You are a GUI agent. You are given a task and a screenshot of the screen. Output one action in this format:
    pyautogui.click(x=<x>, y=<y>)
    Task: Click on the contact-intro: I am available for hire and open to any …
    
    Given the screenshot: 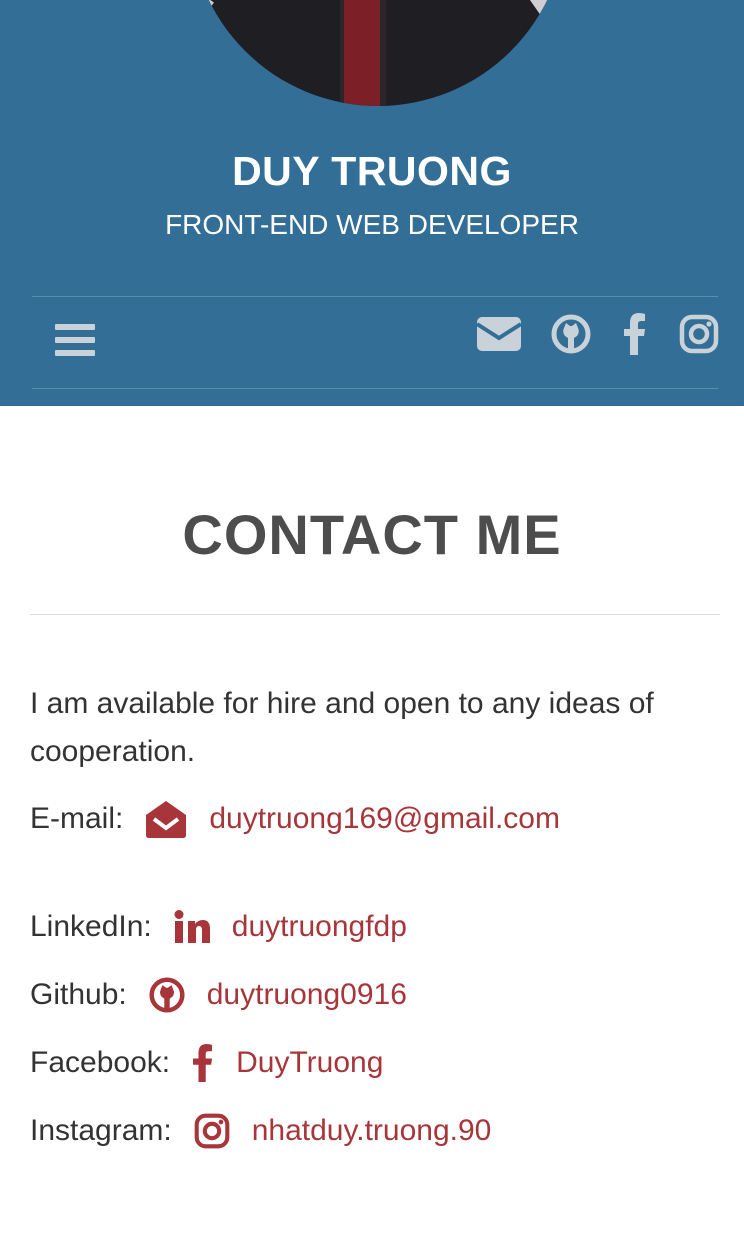 What is the action you would take?
    pyautogui.click(x=342, y=727)
    